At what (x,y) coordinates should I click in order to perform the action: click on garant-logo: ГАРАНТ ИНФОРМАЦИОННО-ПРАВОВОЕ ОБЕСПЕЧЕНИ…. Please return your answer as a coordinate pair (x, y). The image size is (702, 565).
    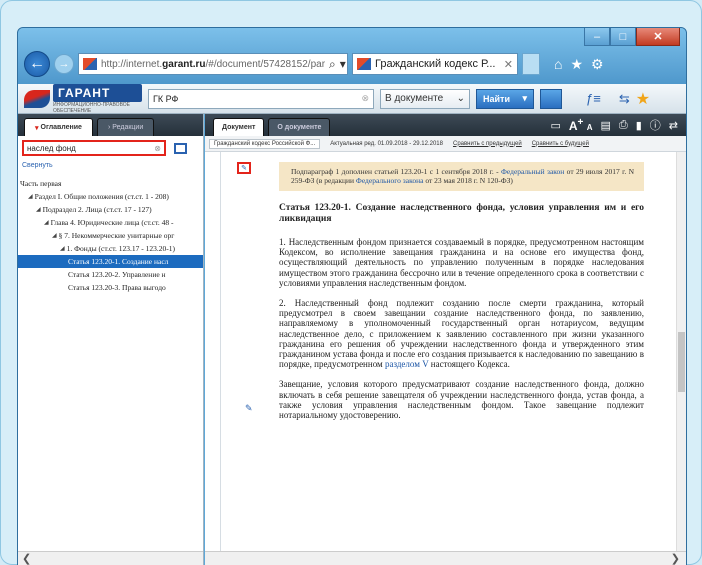
    Looking at the image, I should click on (83, 98).